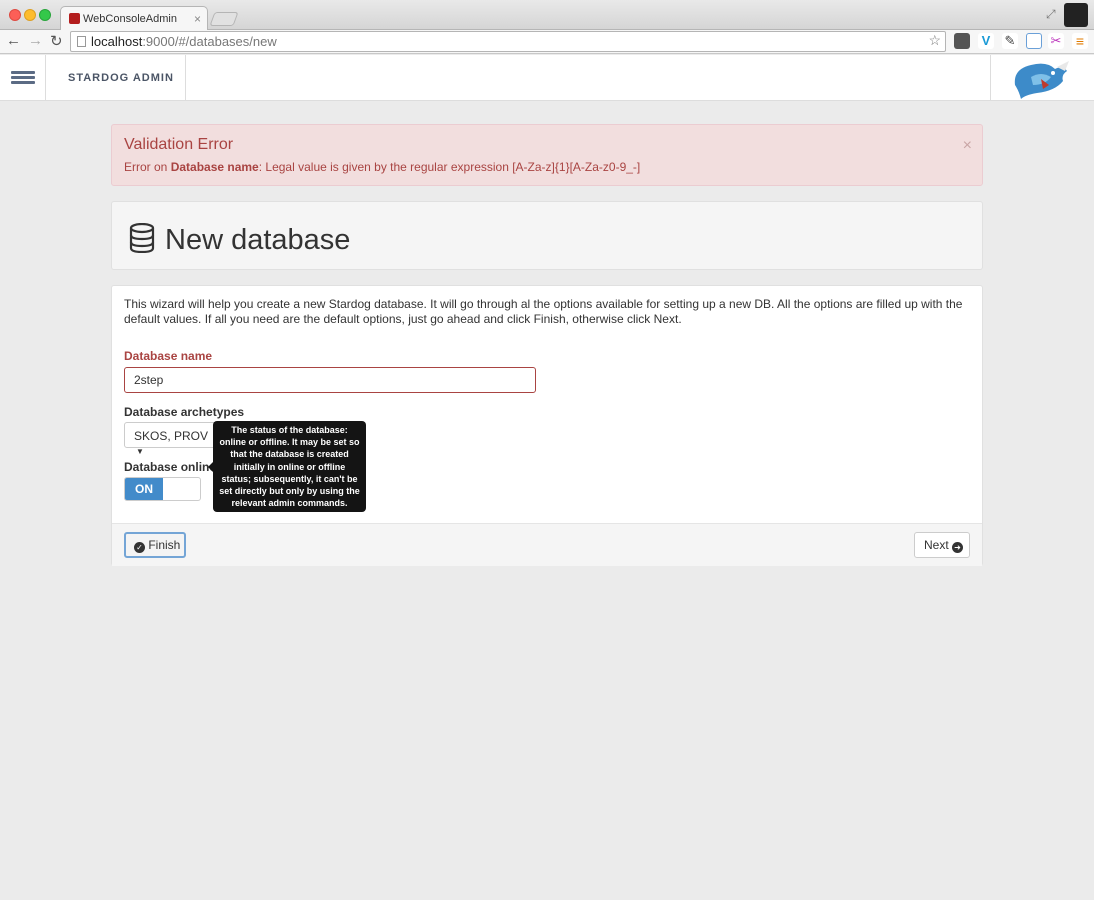 The image size is (1094, 900). Describe the element at coordinates (1042, 78) in the screenshot. I see `stardog-logo` at that location.